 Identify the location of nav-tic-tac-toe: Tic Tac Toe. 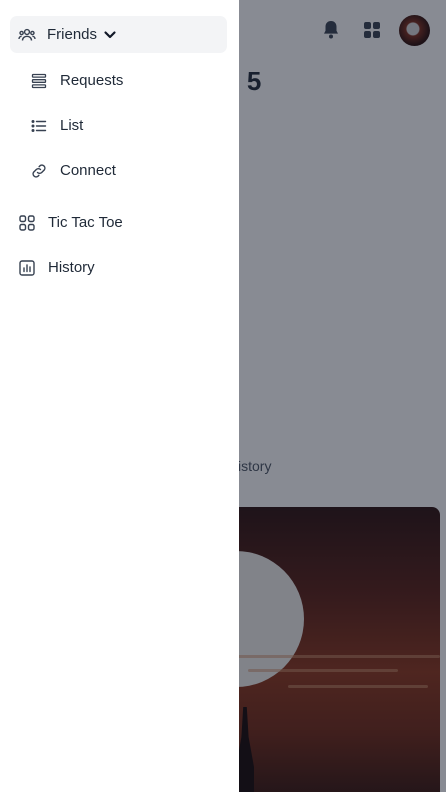
(70, 222).